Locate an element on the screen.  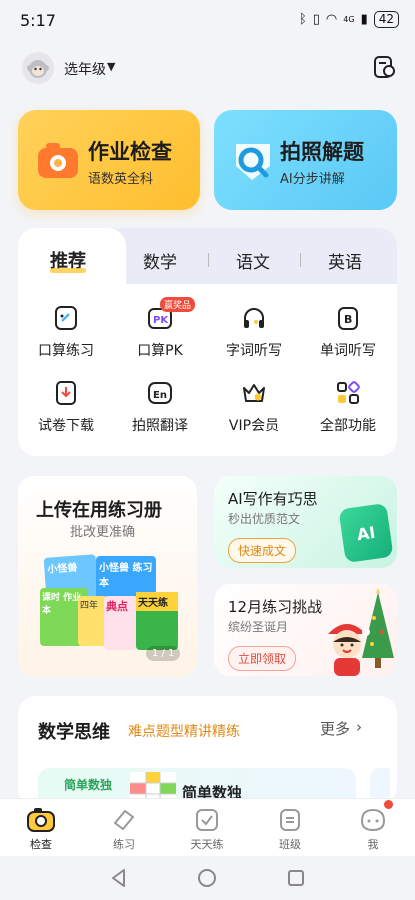
all-features-icon is located at coordinates (348, 393).